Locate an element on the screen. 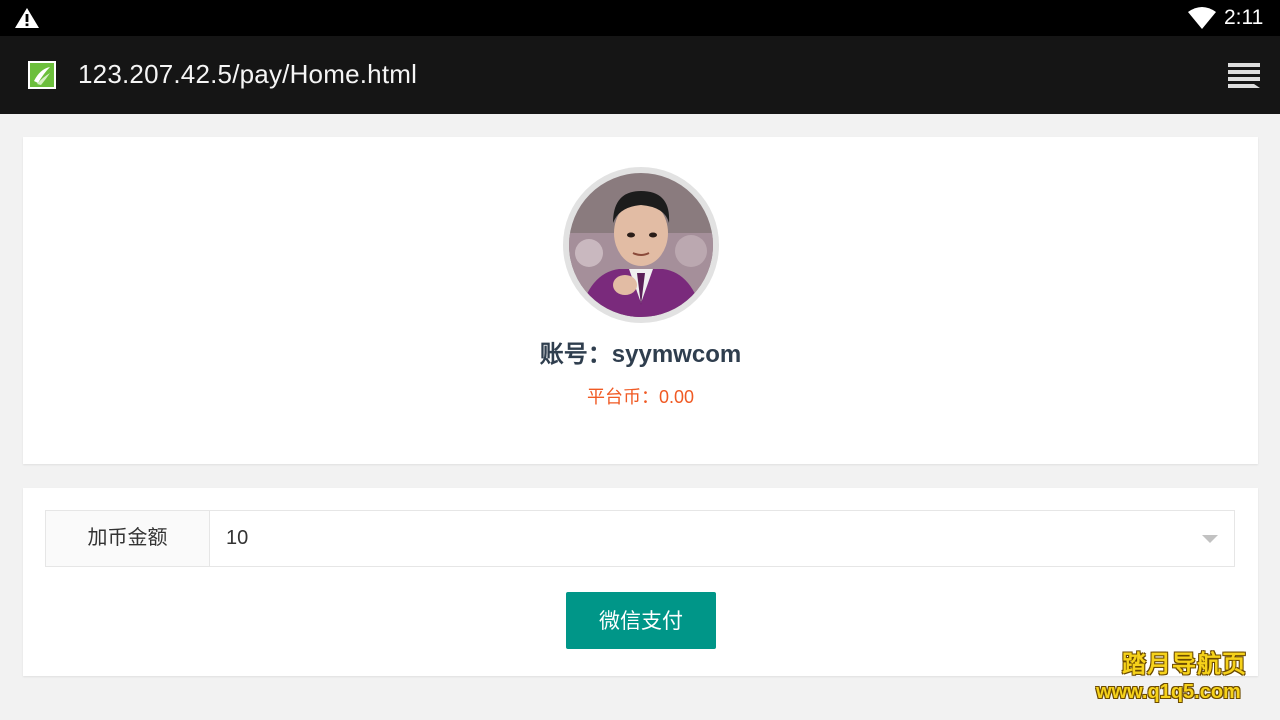 The image size is (1280, 720). url-text: 123.207.42.5/pay/Home.html is located at coordinates (247, 74).